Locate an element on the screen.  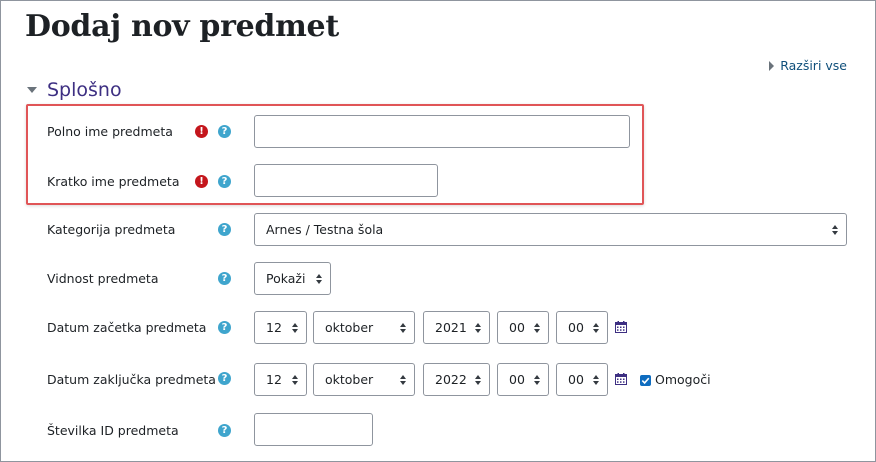
startdate-year-select: 2021 is located at coordinates (456, 327).